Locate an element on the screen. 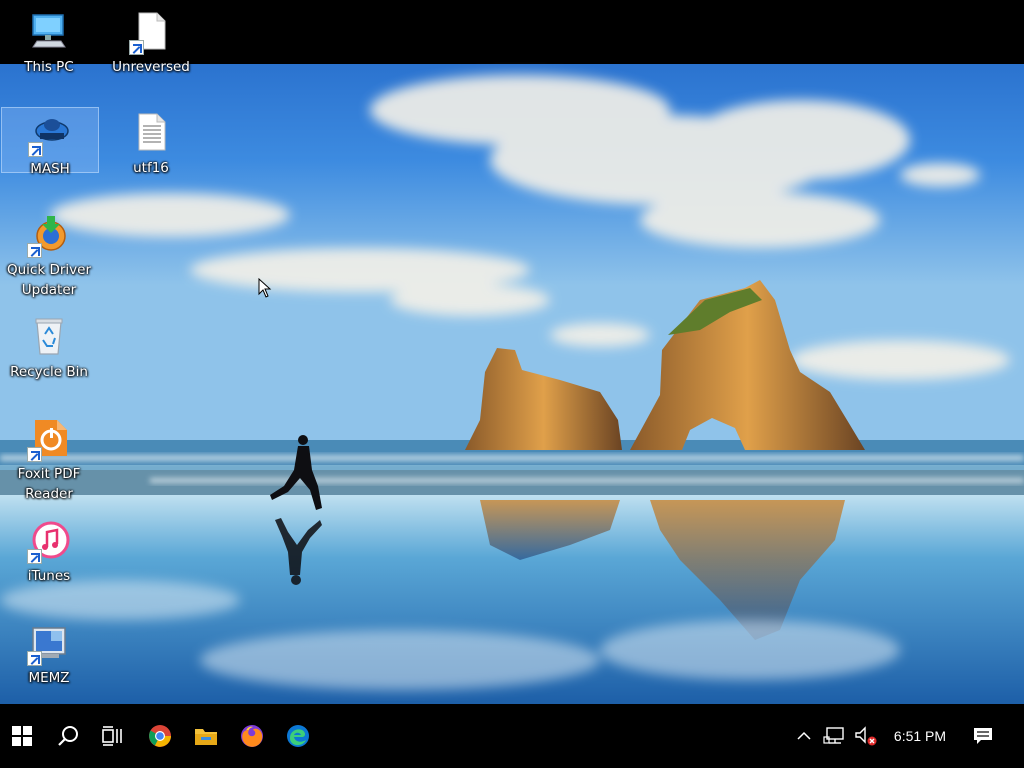 The image size is (1024, 768). desktop-icon-memz: MEMZ is located at coordinates (49, 665).